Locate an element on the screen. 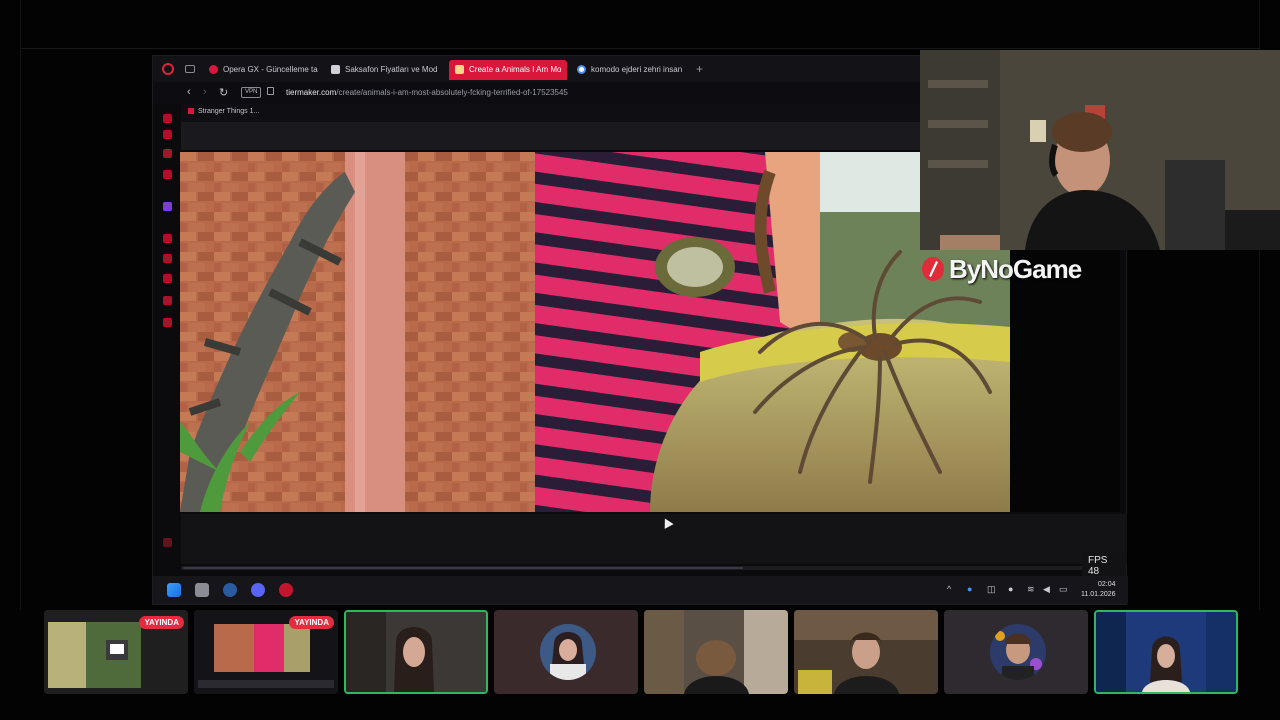  google-favicon-icon is located at coordinates (581, 69).